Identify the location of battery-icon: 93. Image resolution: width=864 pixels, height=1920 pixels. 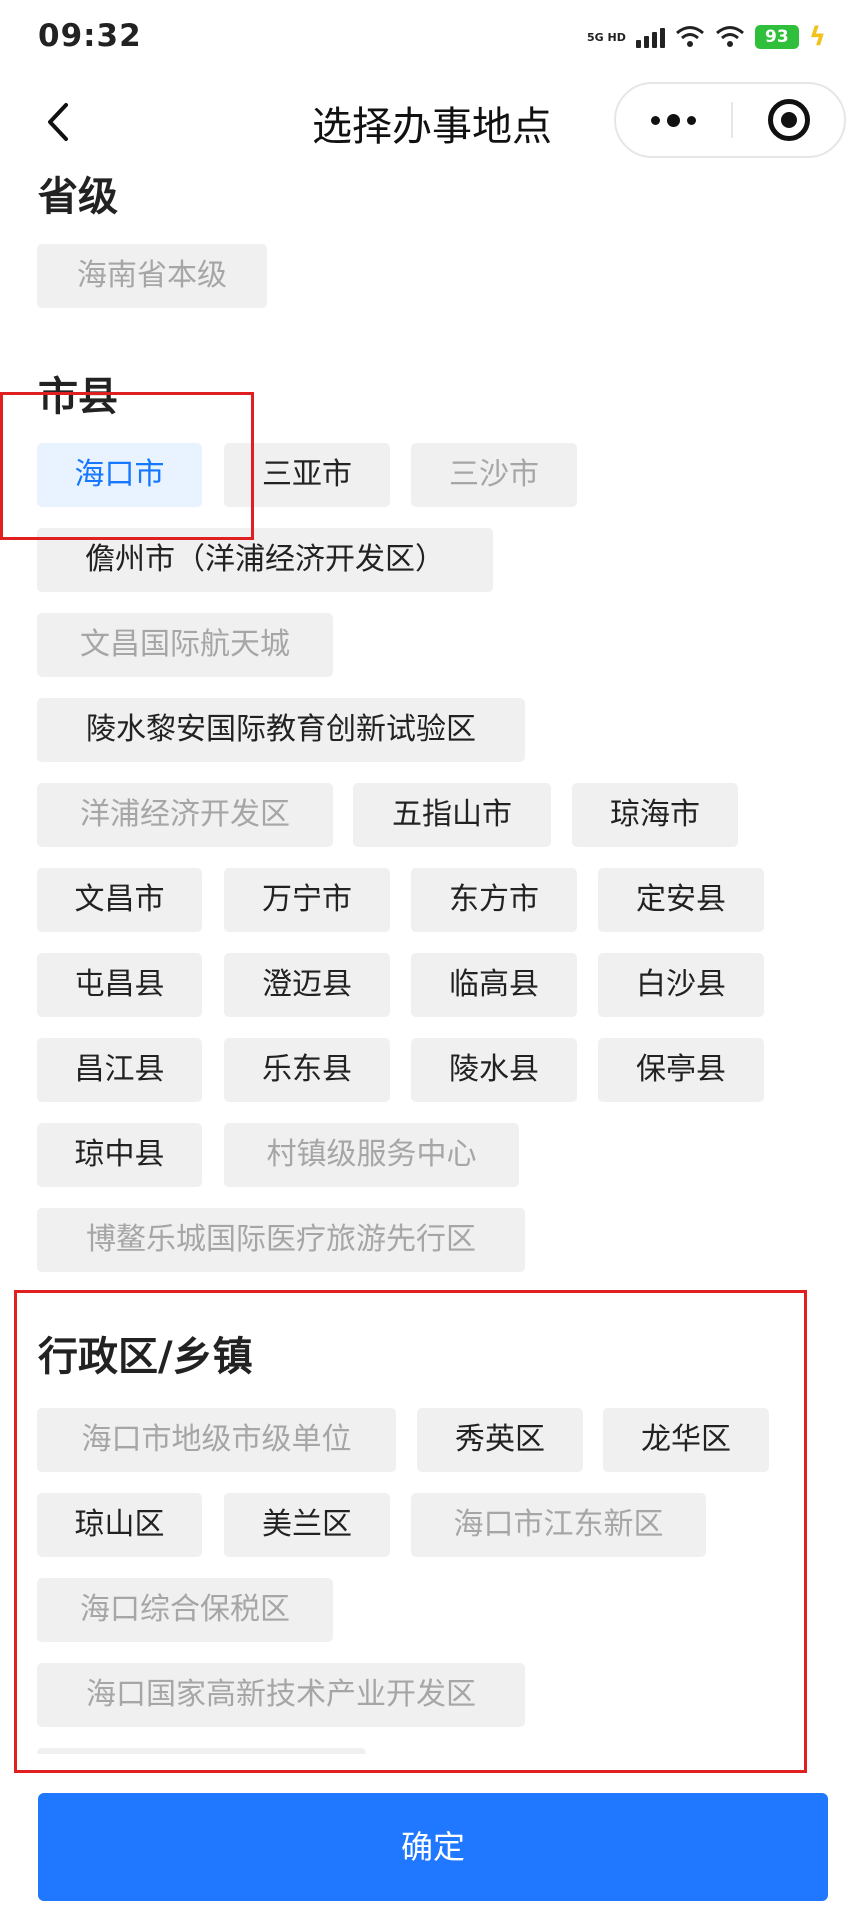
(777, 37).